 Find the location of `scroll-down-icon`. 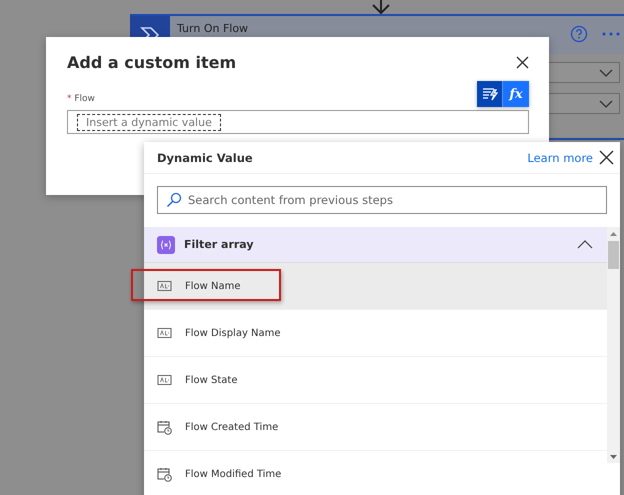

scroll-down-icon is located at coordinates (613, 457).